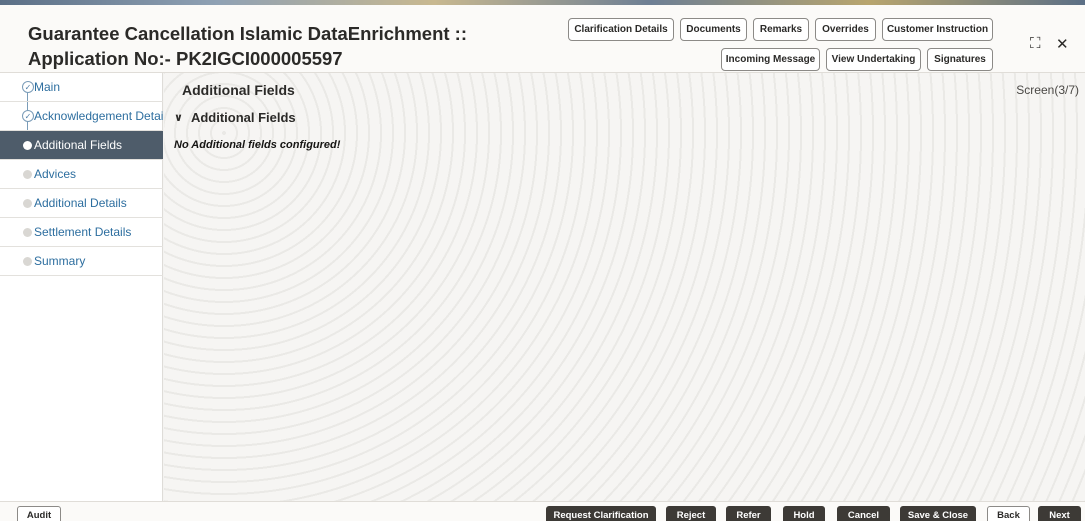  I want to click on next-button: Next, so click(1059, 513).